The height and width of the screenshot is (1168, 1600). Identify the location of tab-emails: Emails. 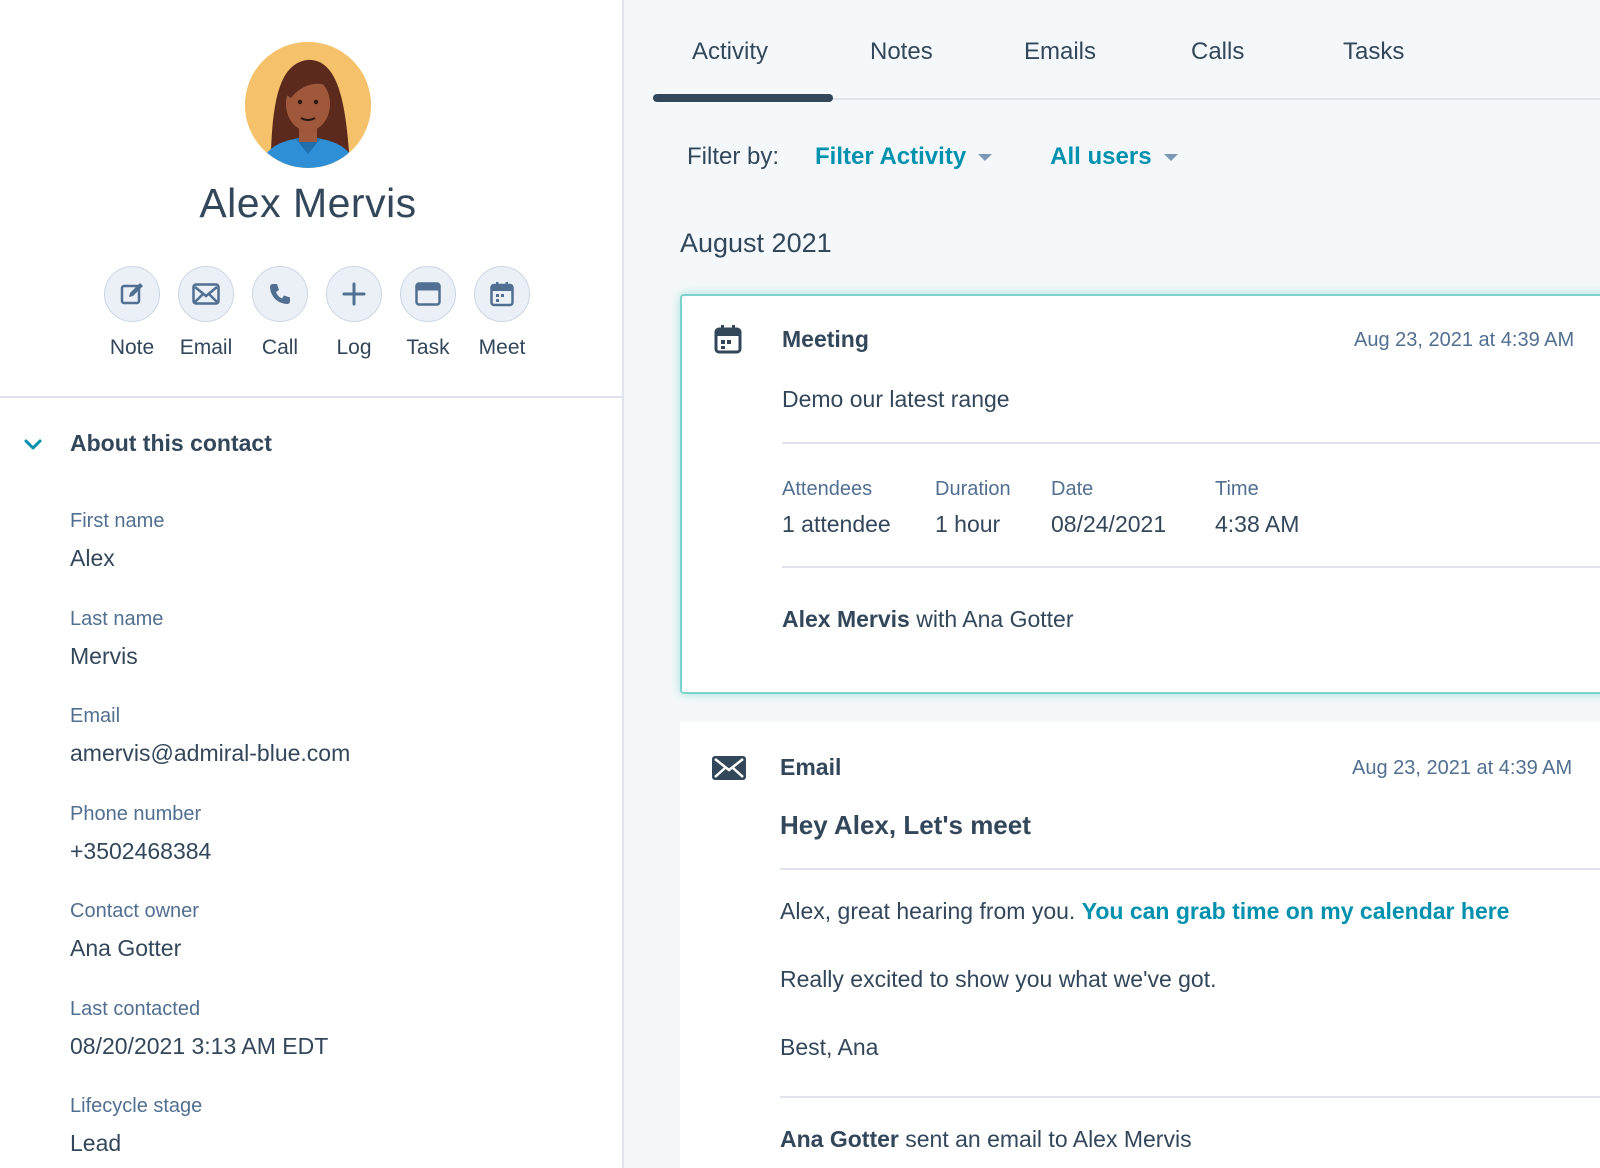
(1060, 52).